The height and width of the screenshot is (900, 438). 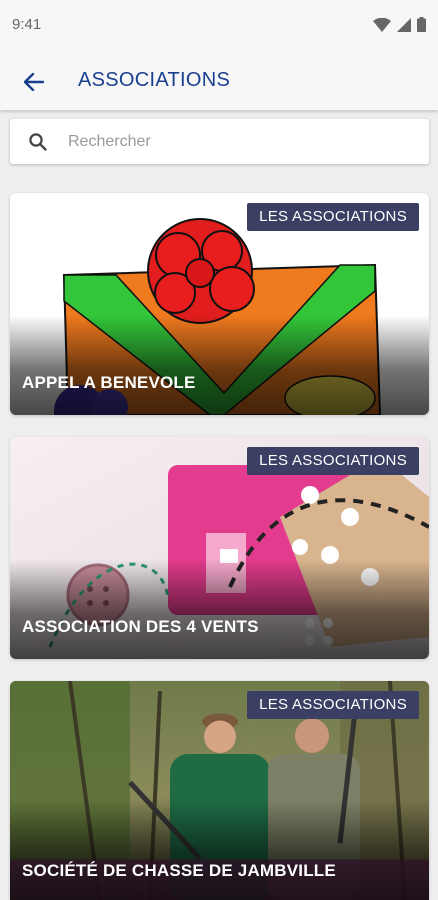 I want to click on search-icon, so click(x=38, y=142).